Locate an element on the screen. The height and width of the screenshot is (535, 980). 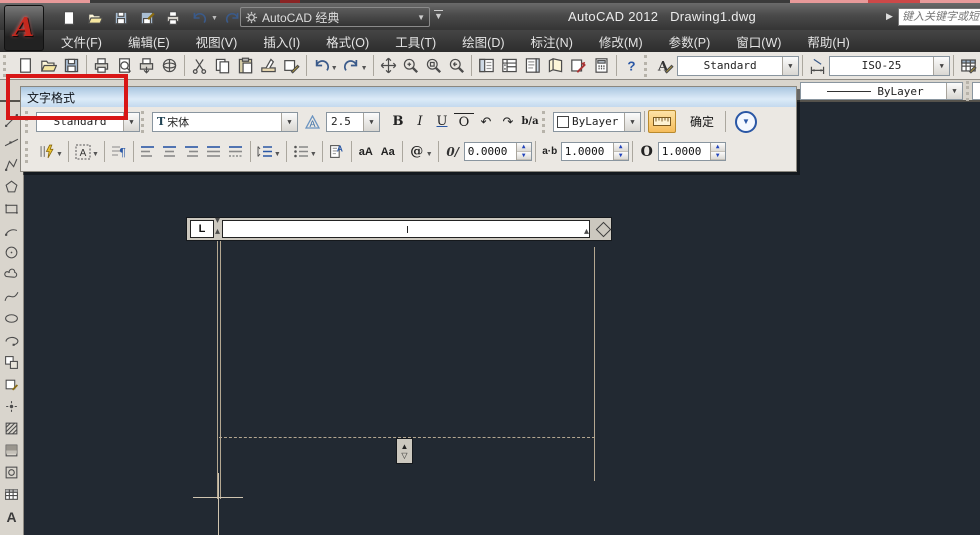
palettes-icon is located at coordinates (532, 65).